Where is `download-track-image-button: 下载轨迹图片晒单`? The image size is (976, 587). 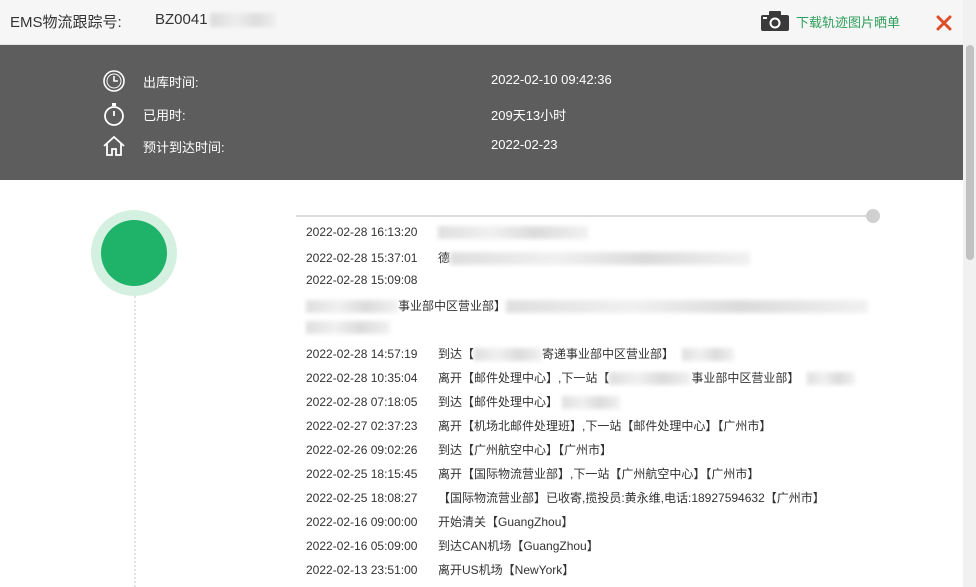 download-track-image-button: 下载轨迹图片晒单 is located at coordinates (830, 21).